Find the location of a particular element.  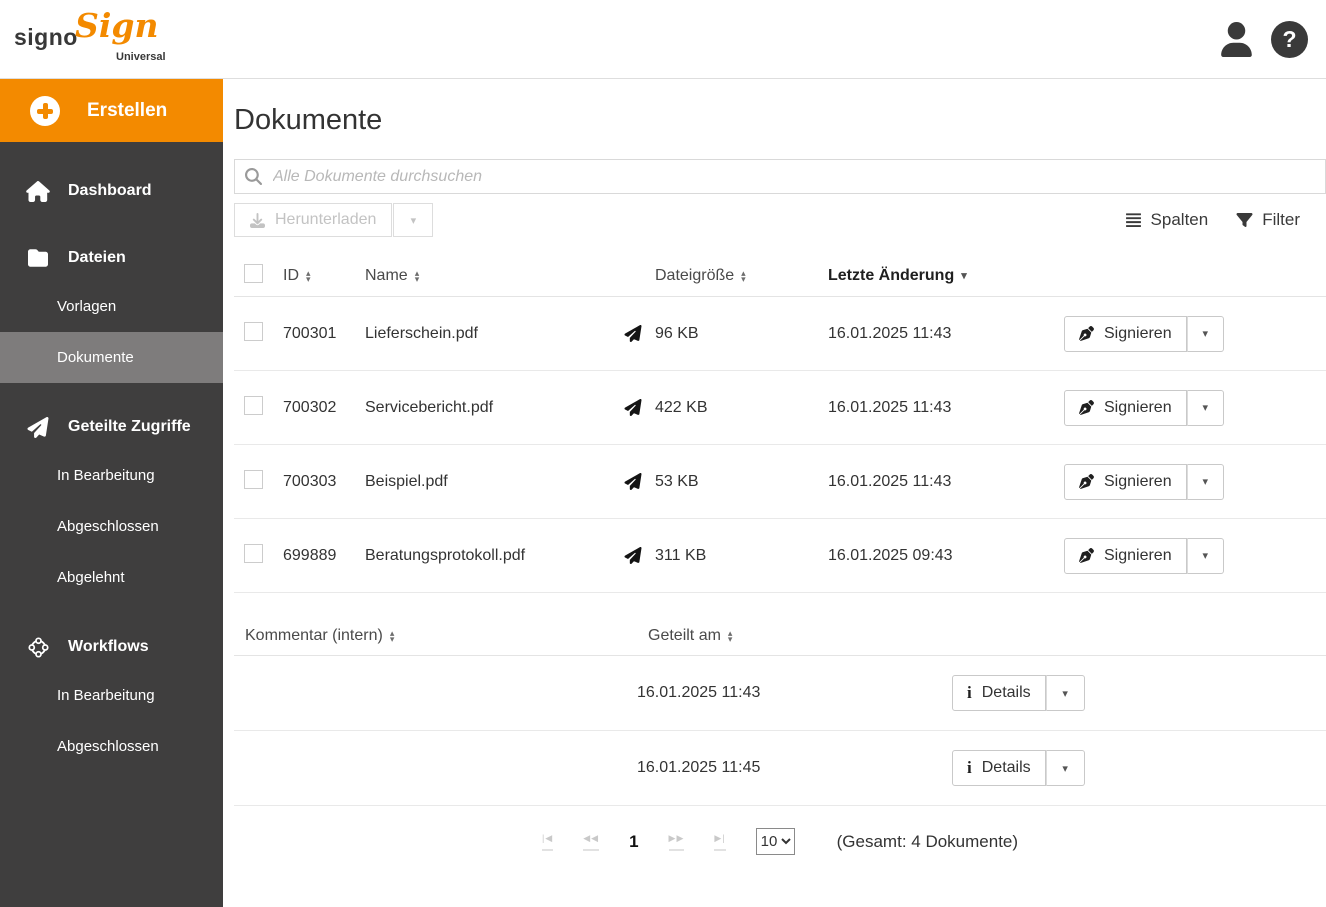

help-icon: ? is located at coordinates (1289, 39).